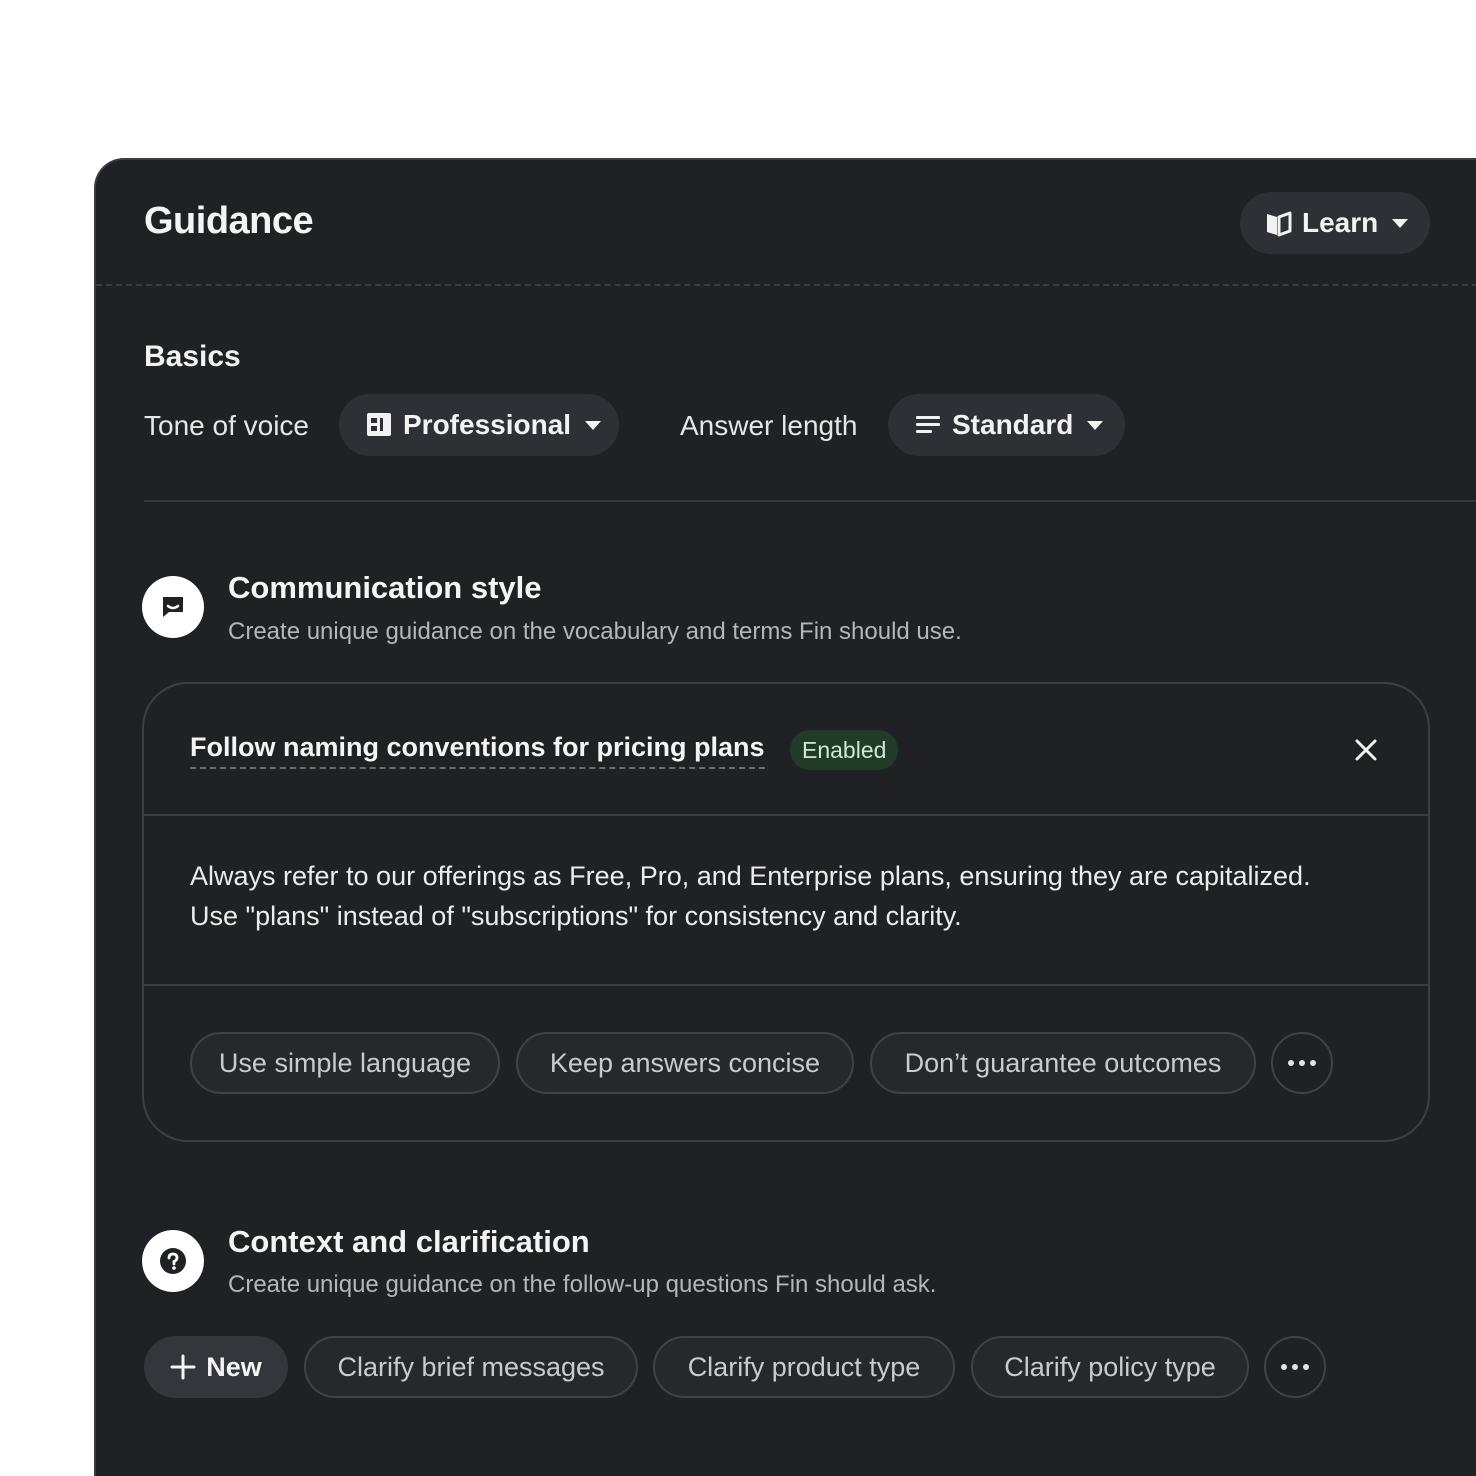  What do you see at coordinates (229, 221) in the screenshot?
I see `page-title: Guidance` at bounding box center [229, 221].